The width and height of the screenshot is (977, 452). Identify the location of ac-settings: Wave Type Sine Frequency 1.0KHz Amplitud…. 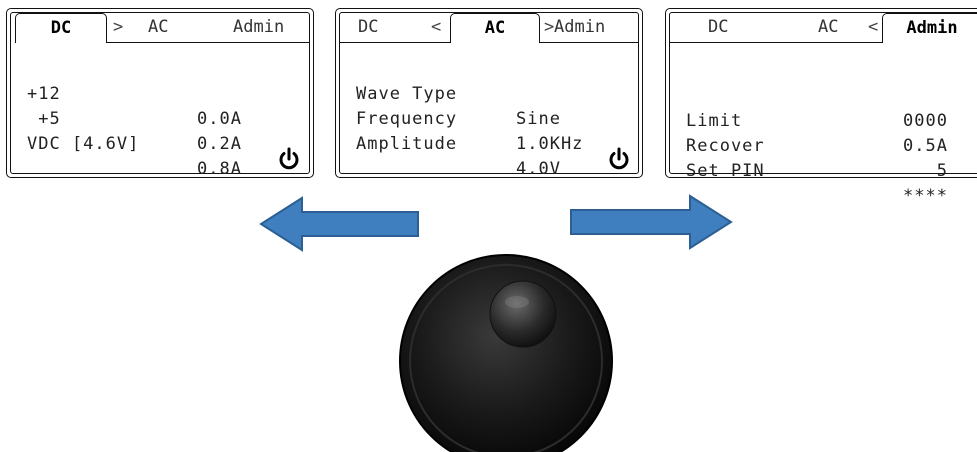
(489, 118).